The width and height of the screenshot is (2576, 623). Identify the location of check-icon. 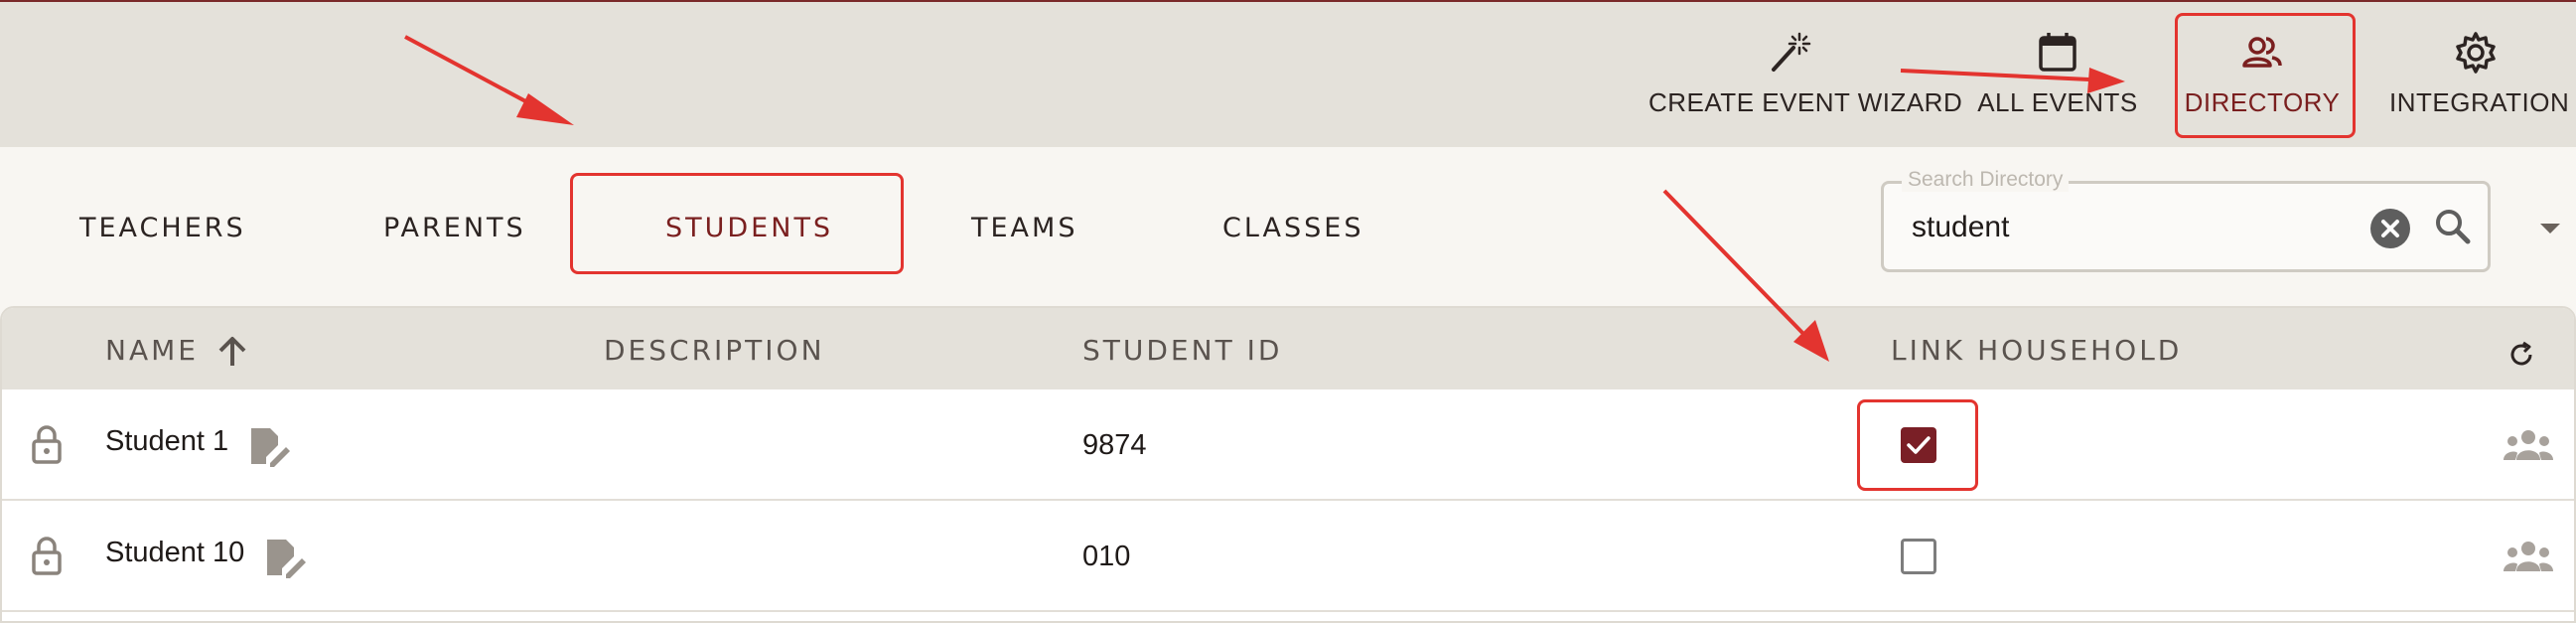
(1919, 445).